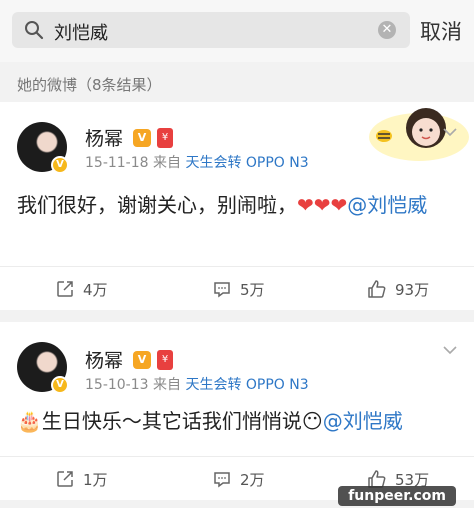 This screenshot has height=508, width=474. Describe the element at coordinates (34, 30) in the screenshot. I see `search-icon` at that location.